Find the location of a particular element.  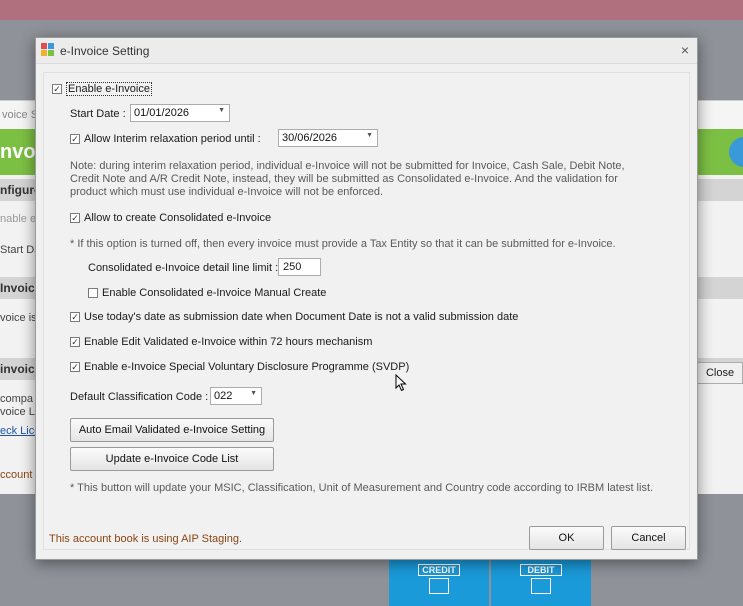

dialog-title: e-Invoice Setting is located at coordinates (105, 51).